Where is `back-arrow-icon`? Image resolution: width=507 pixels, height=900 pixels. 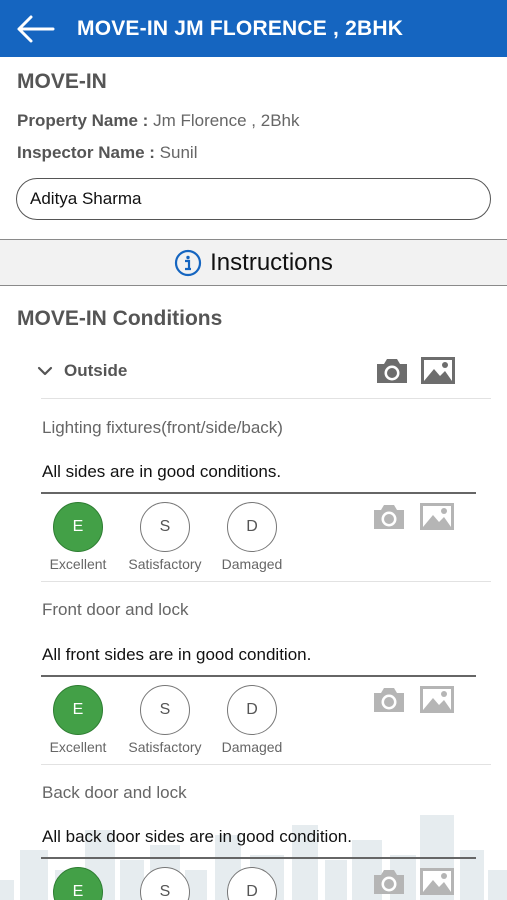
back-arrow-icon is located at coordinates (36, 29).